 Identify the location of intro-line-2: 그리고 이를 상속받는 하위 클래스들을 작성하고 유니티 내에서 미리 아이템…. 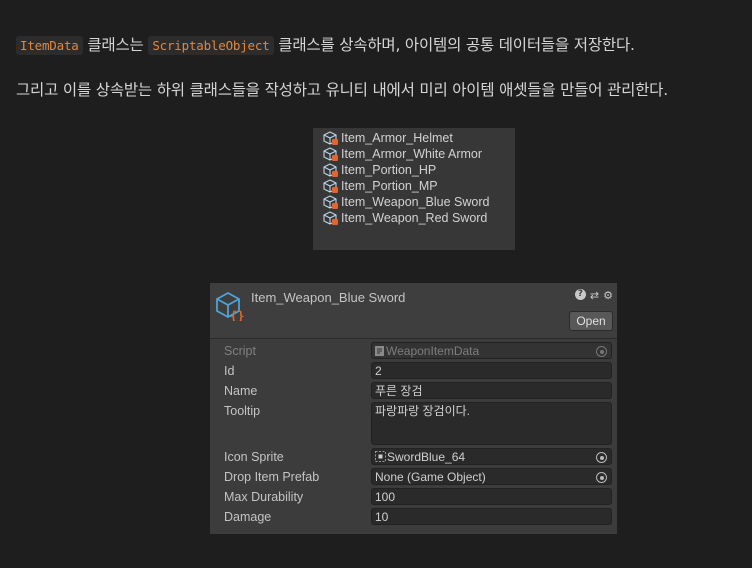
(342, 90).